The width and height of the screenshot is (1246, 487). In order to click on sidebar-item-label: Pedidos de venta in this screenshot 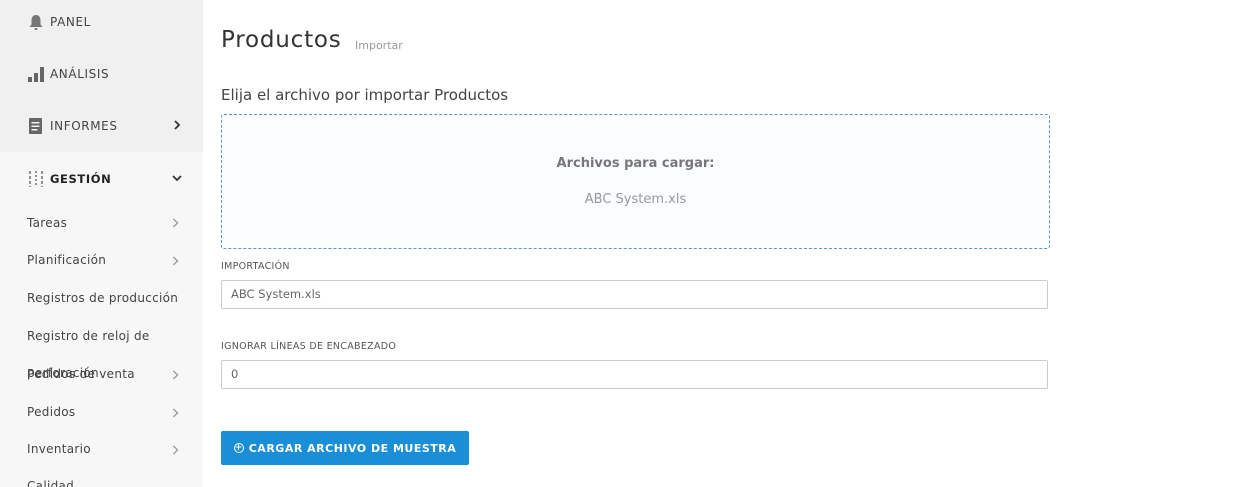, I will do `click(81, 374)`.